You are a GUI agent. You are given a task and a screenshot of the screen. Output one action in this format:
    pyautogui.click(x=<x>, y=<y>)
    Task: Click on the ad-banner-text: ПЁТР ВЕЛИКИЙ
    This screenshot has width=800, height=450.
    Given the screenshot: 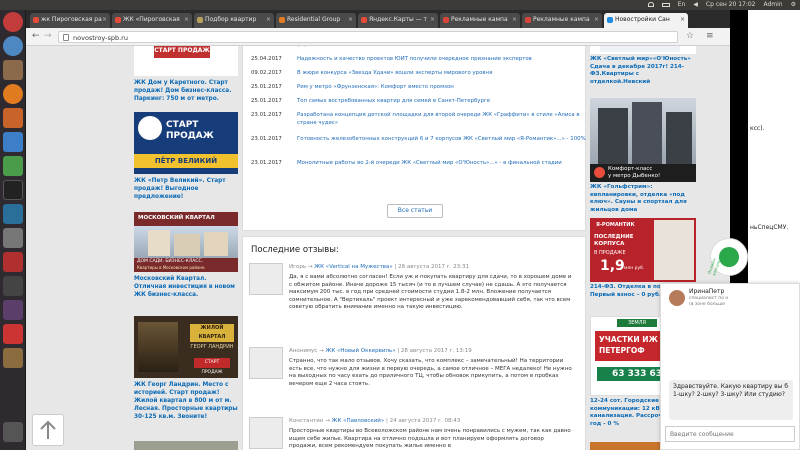 What is the action you would take?
    pyautogui.click(x=186, y=161)
    